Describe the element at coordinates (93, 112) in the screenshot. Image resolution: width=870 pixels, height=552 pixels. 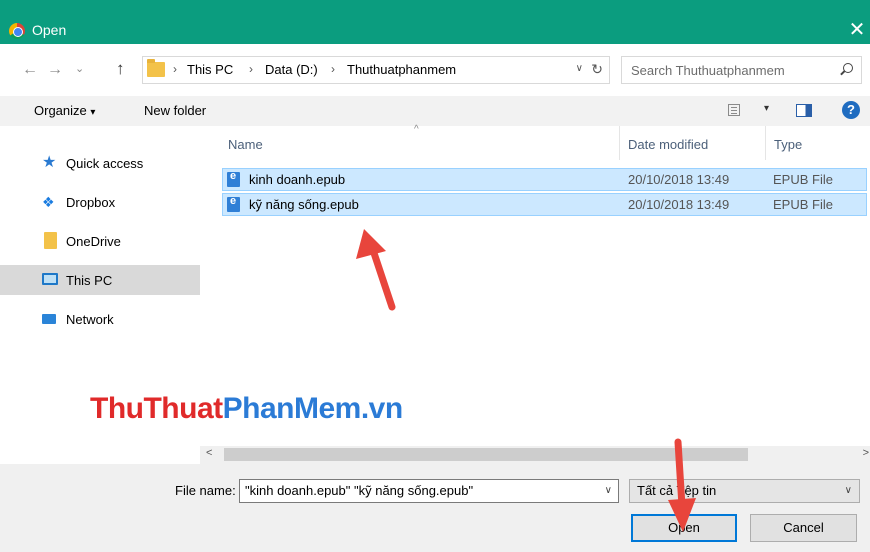
I see `caret-down-icon: ▾` at that location.